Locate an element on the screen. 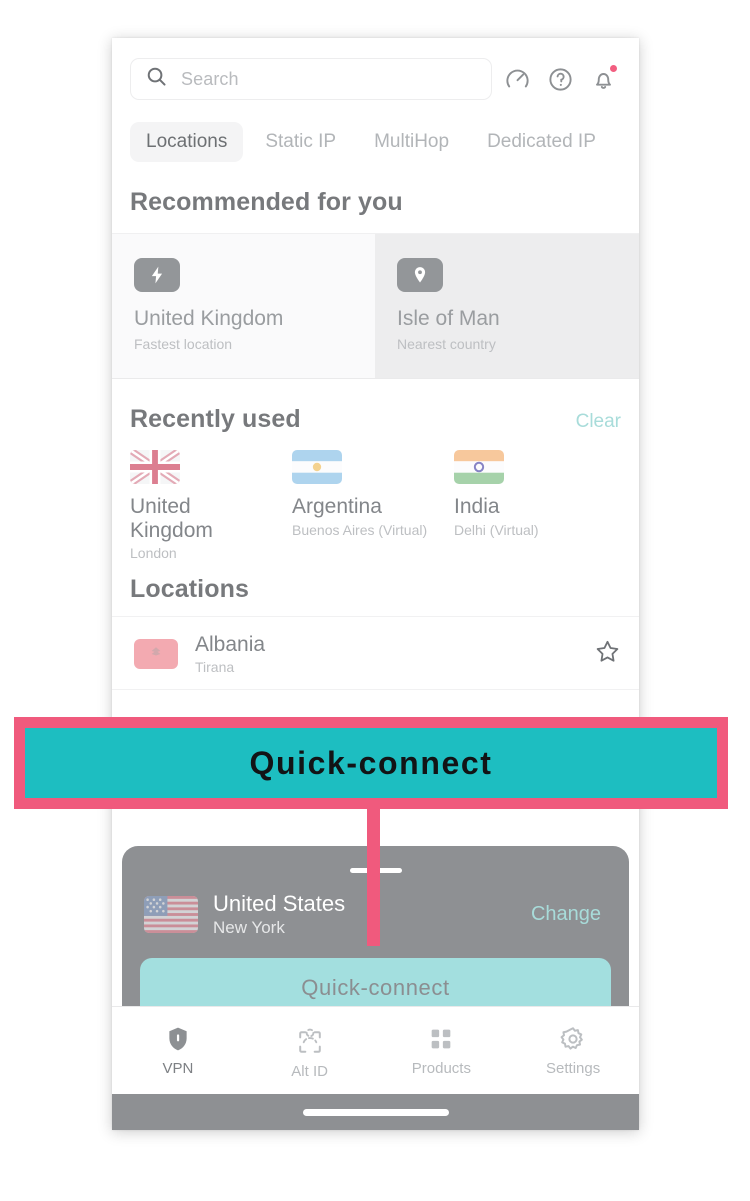 This screenshot has height=1201, width=750. locations-title: Locations is located at coordinates (189, 589).